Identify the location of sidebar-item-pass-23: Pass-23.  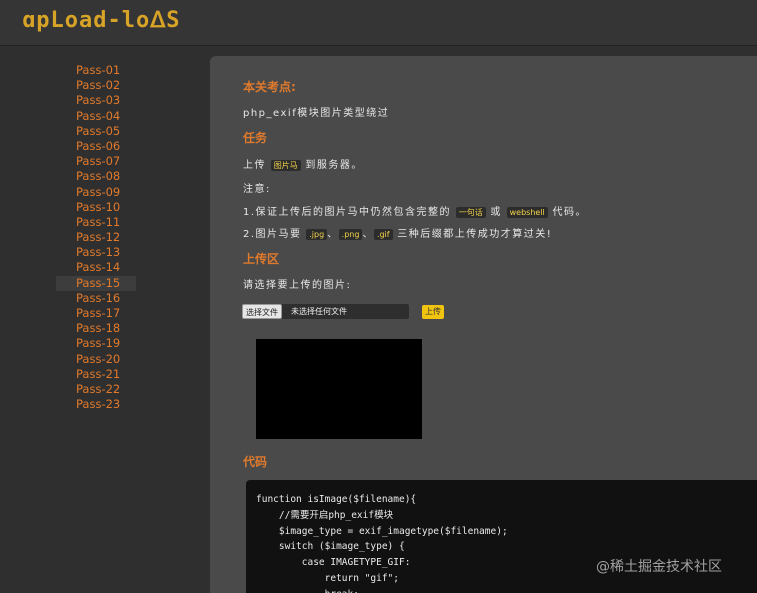
(96, 404).